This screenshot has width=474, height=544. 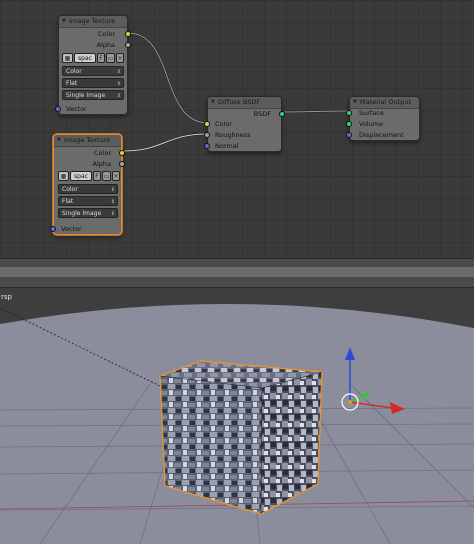 I want to click on node-title: Material Output, so click(x=386, y=102).